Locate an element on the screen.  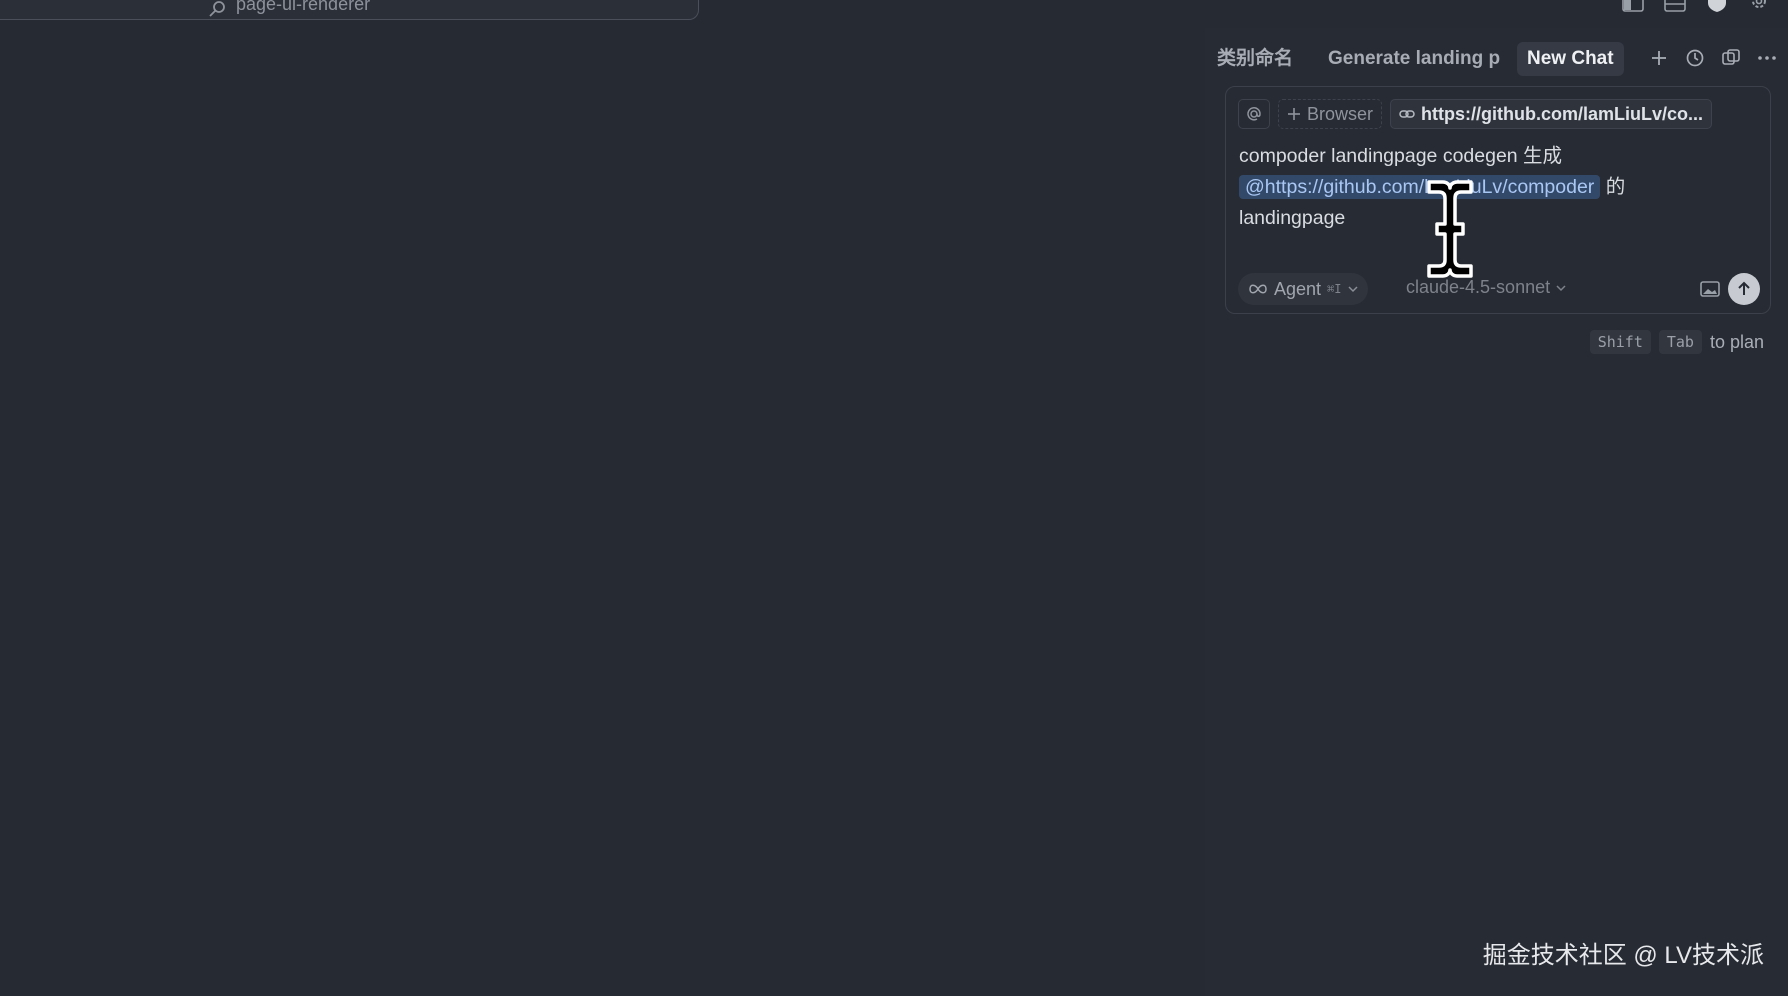
composer-footer: Agent ⌘I claude-4.5-sonnet is located at coordinates (1499, 289).